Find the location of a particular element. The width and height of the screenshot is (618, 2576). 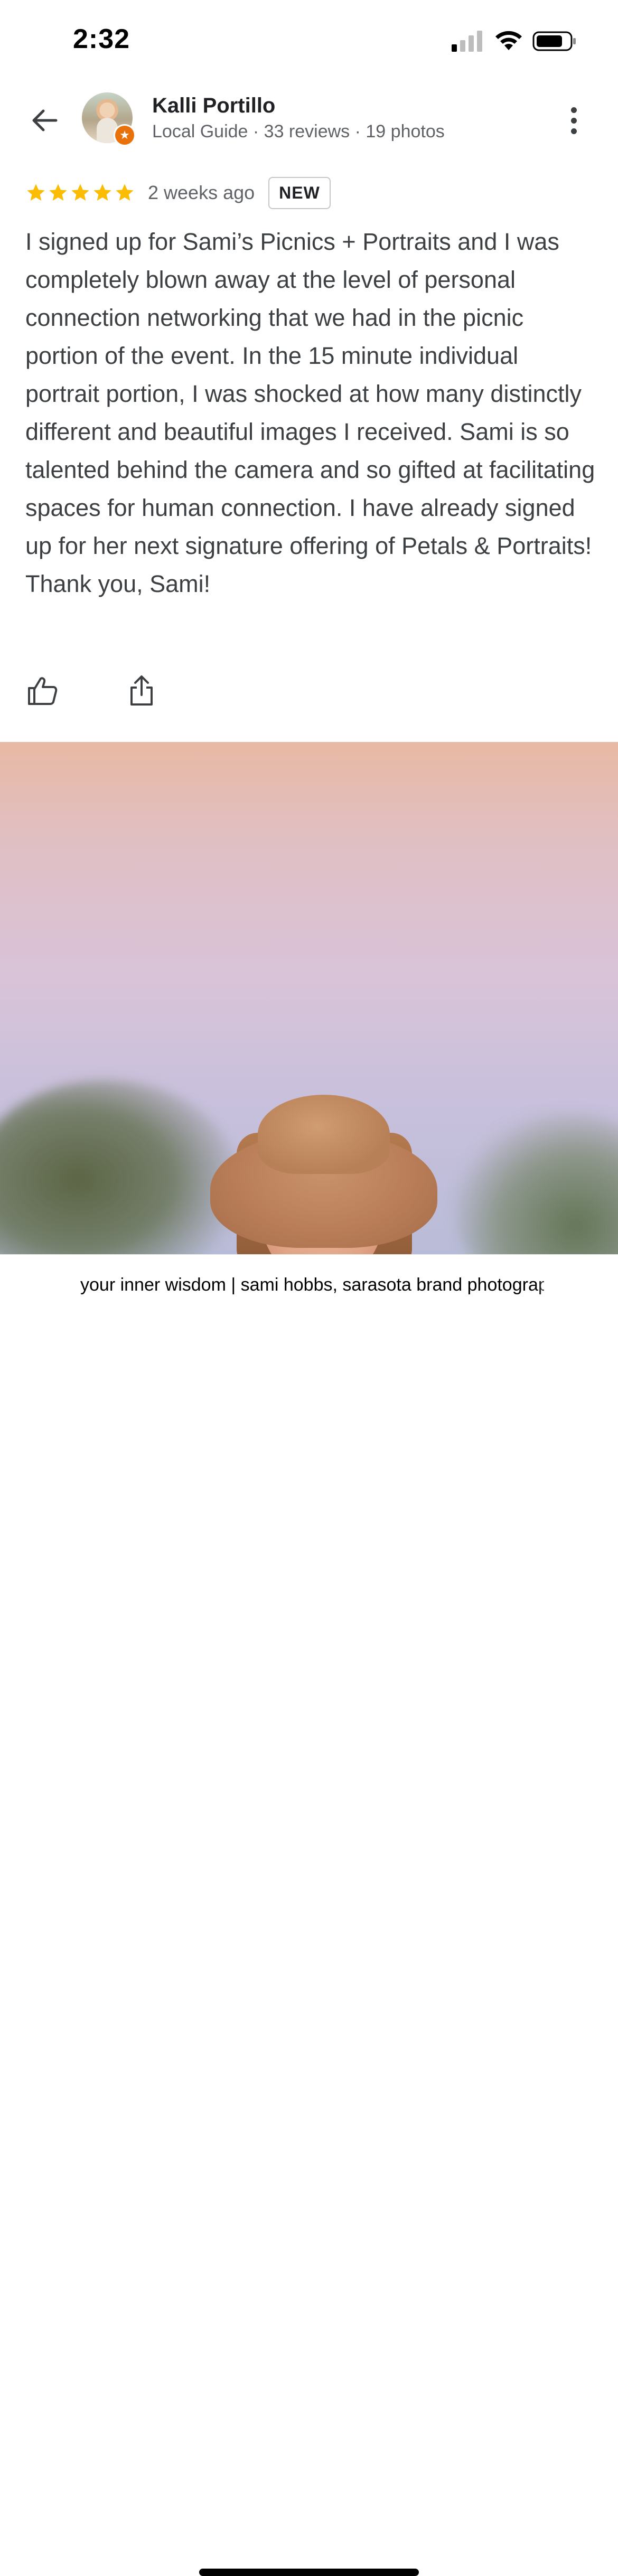

rating-row: 2 weeks ago NEW is located at coordinates (178, 192).